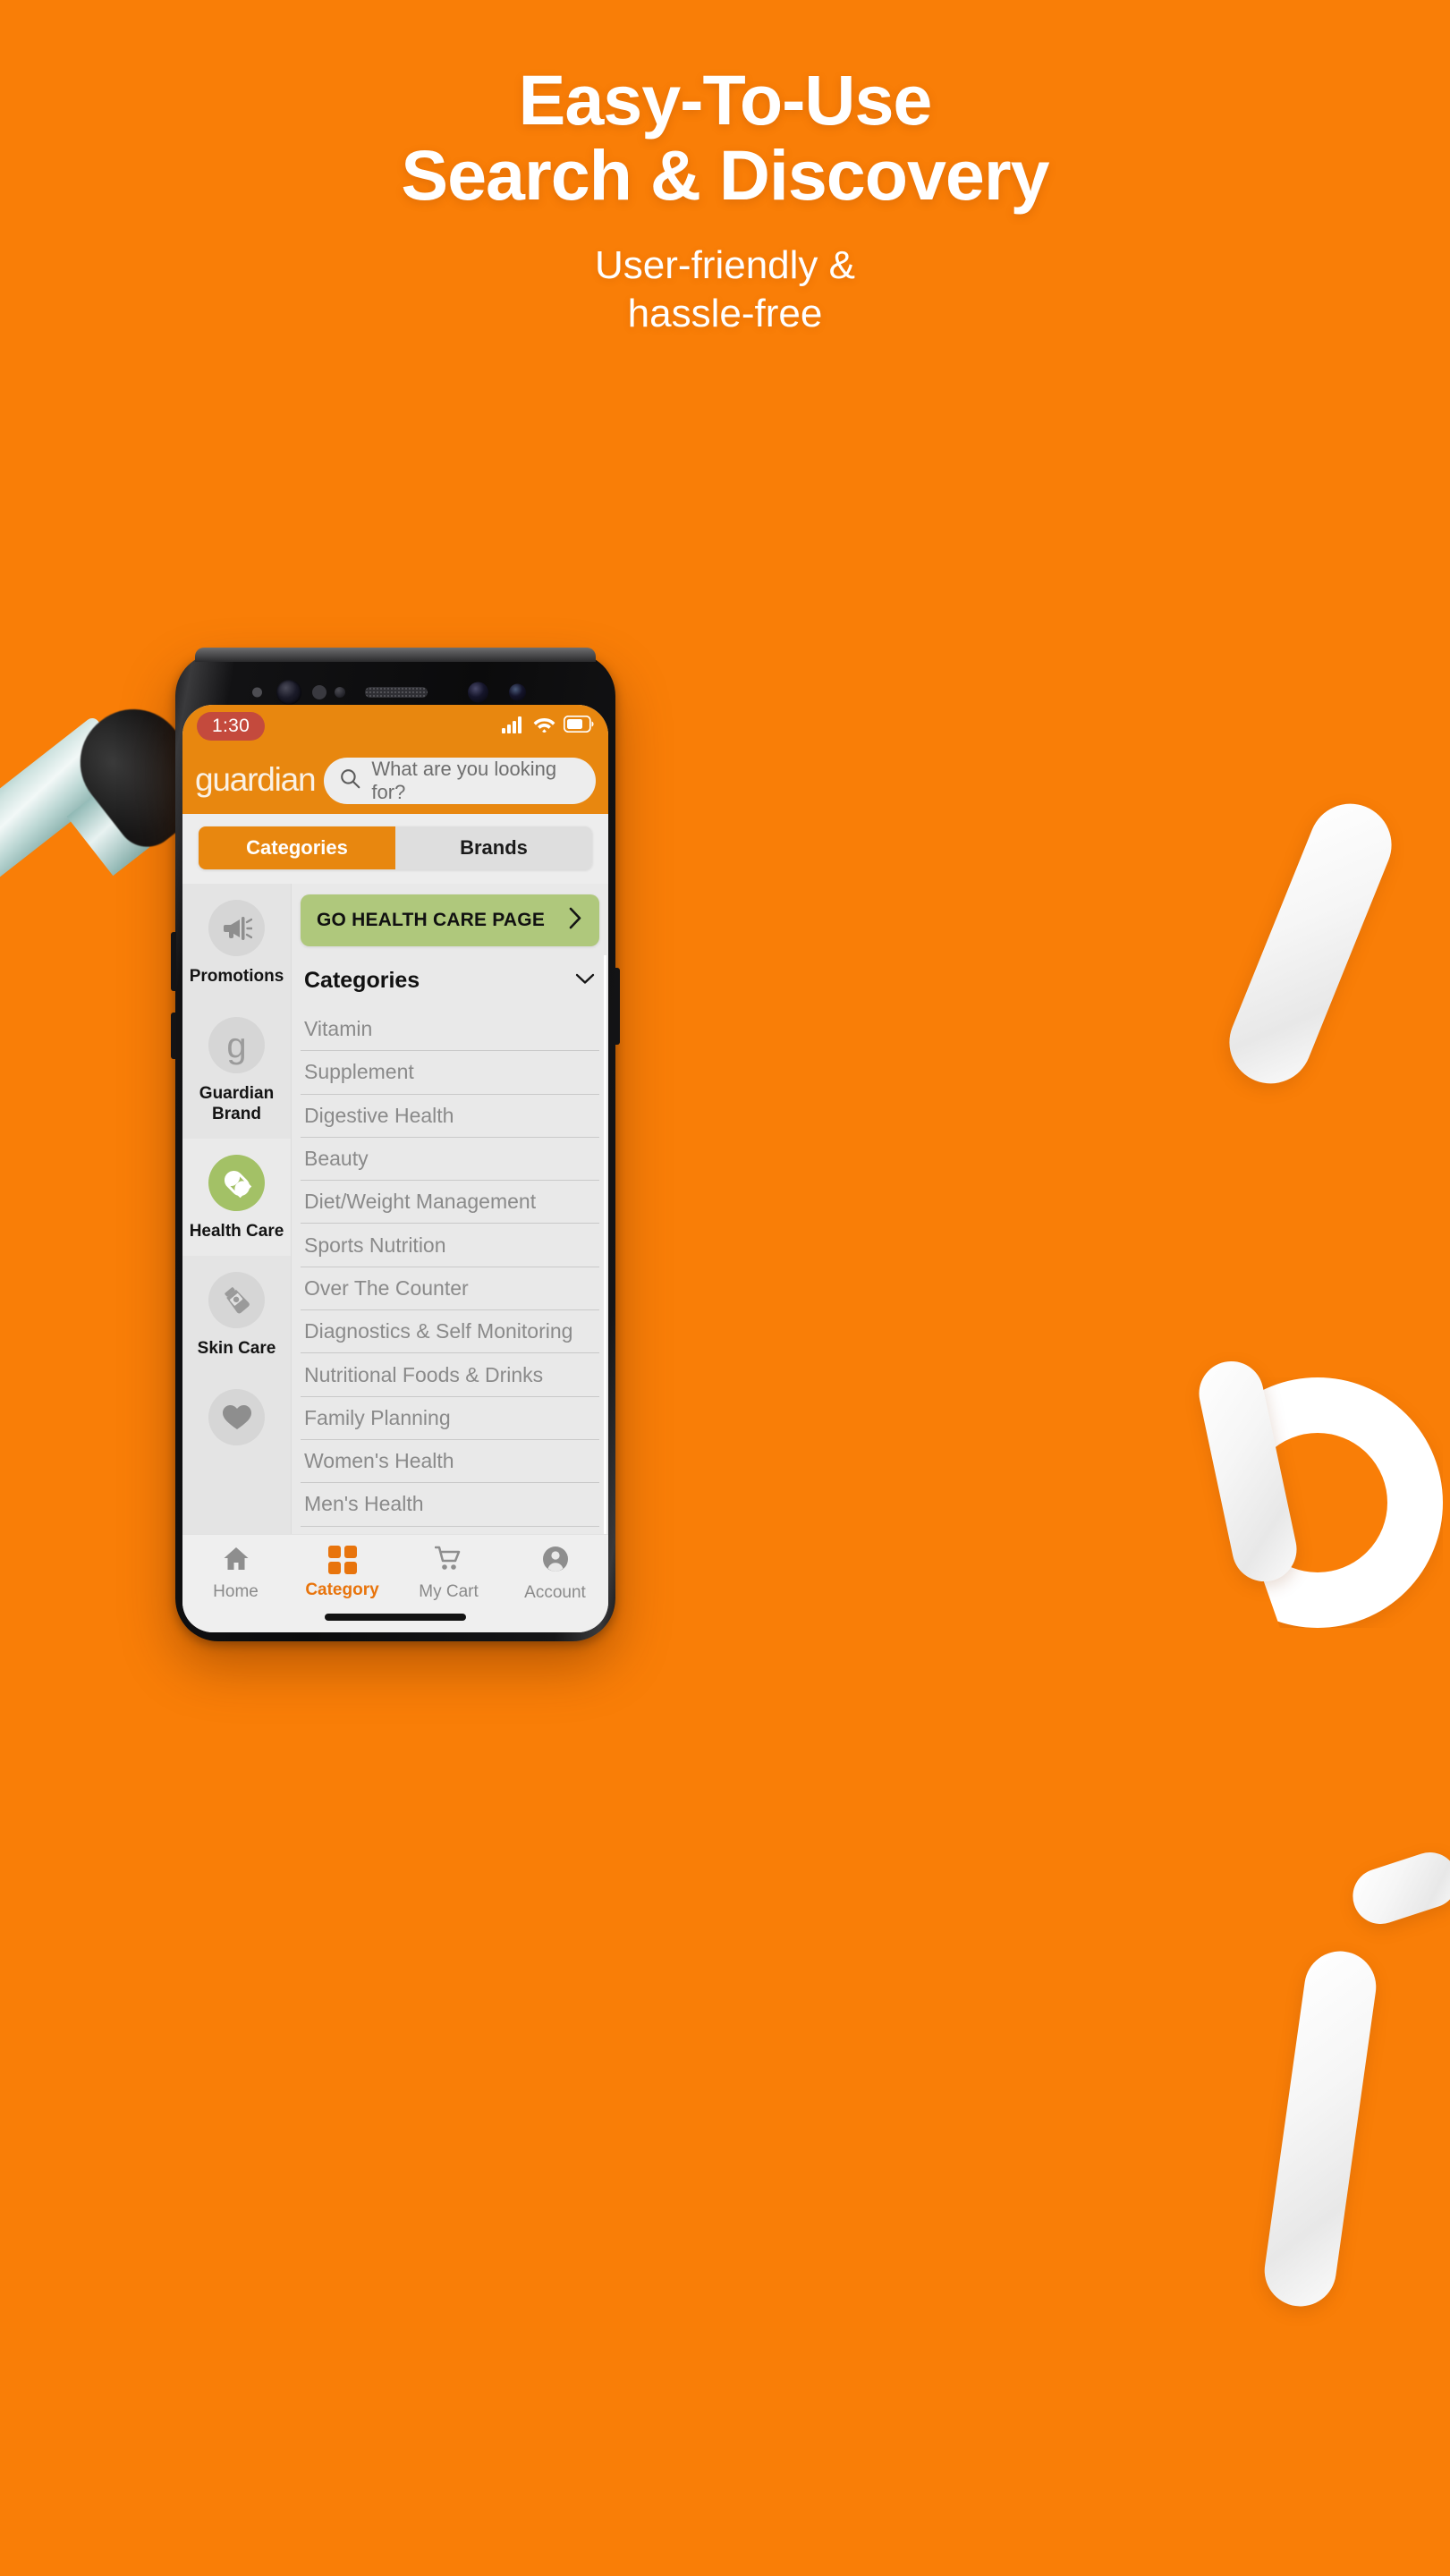 Image resolution: width=1450 pixels, height=2576 pixels. Describe the element at coordinates (386, 1287) in the screenshot. I see `category-list-item-label: Over The Counter` at that location.